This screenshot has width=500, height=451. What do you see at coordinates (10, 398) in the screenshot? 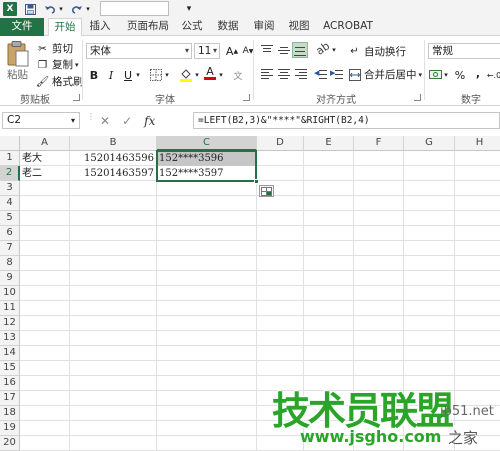
I see `row-header-17: 17` at bounding box center [10, 398].